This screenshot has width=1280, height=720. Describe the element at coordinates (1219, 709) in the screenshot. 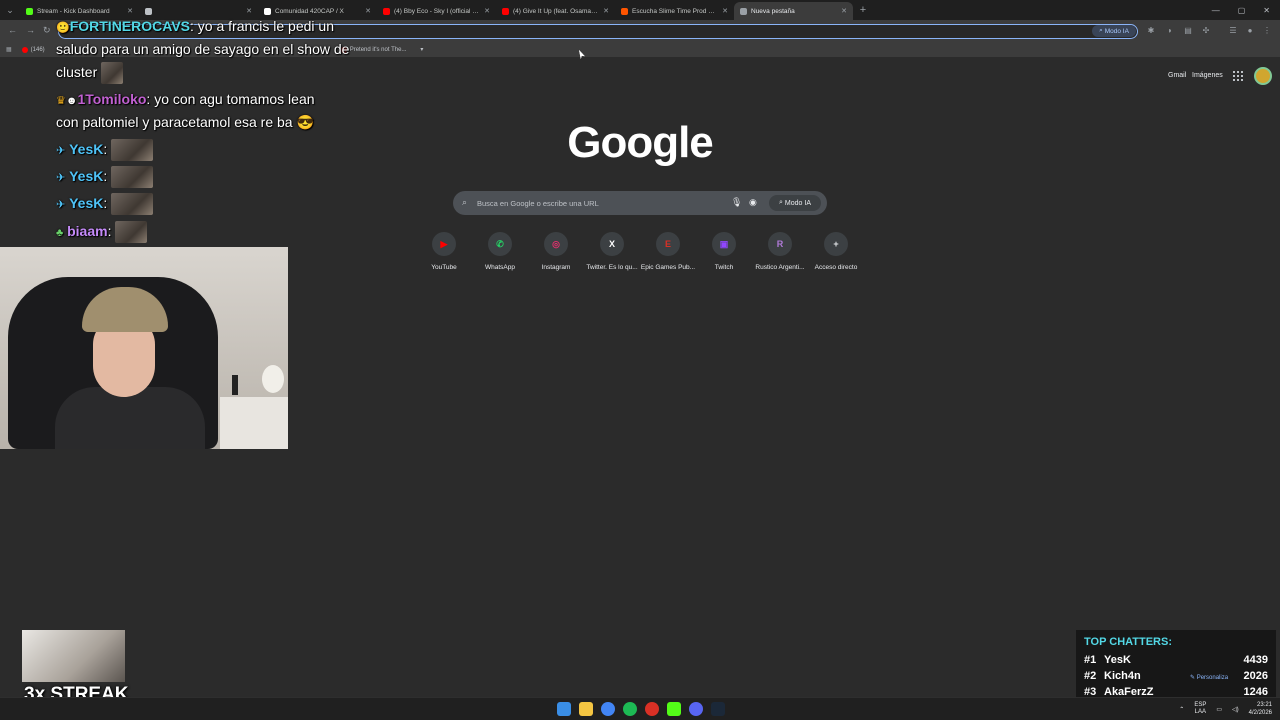

I see `network-icon: ▭` at that location.